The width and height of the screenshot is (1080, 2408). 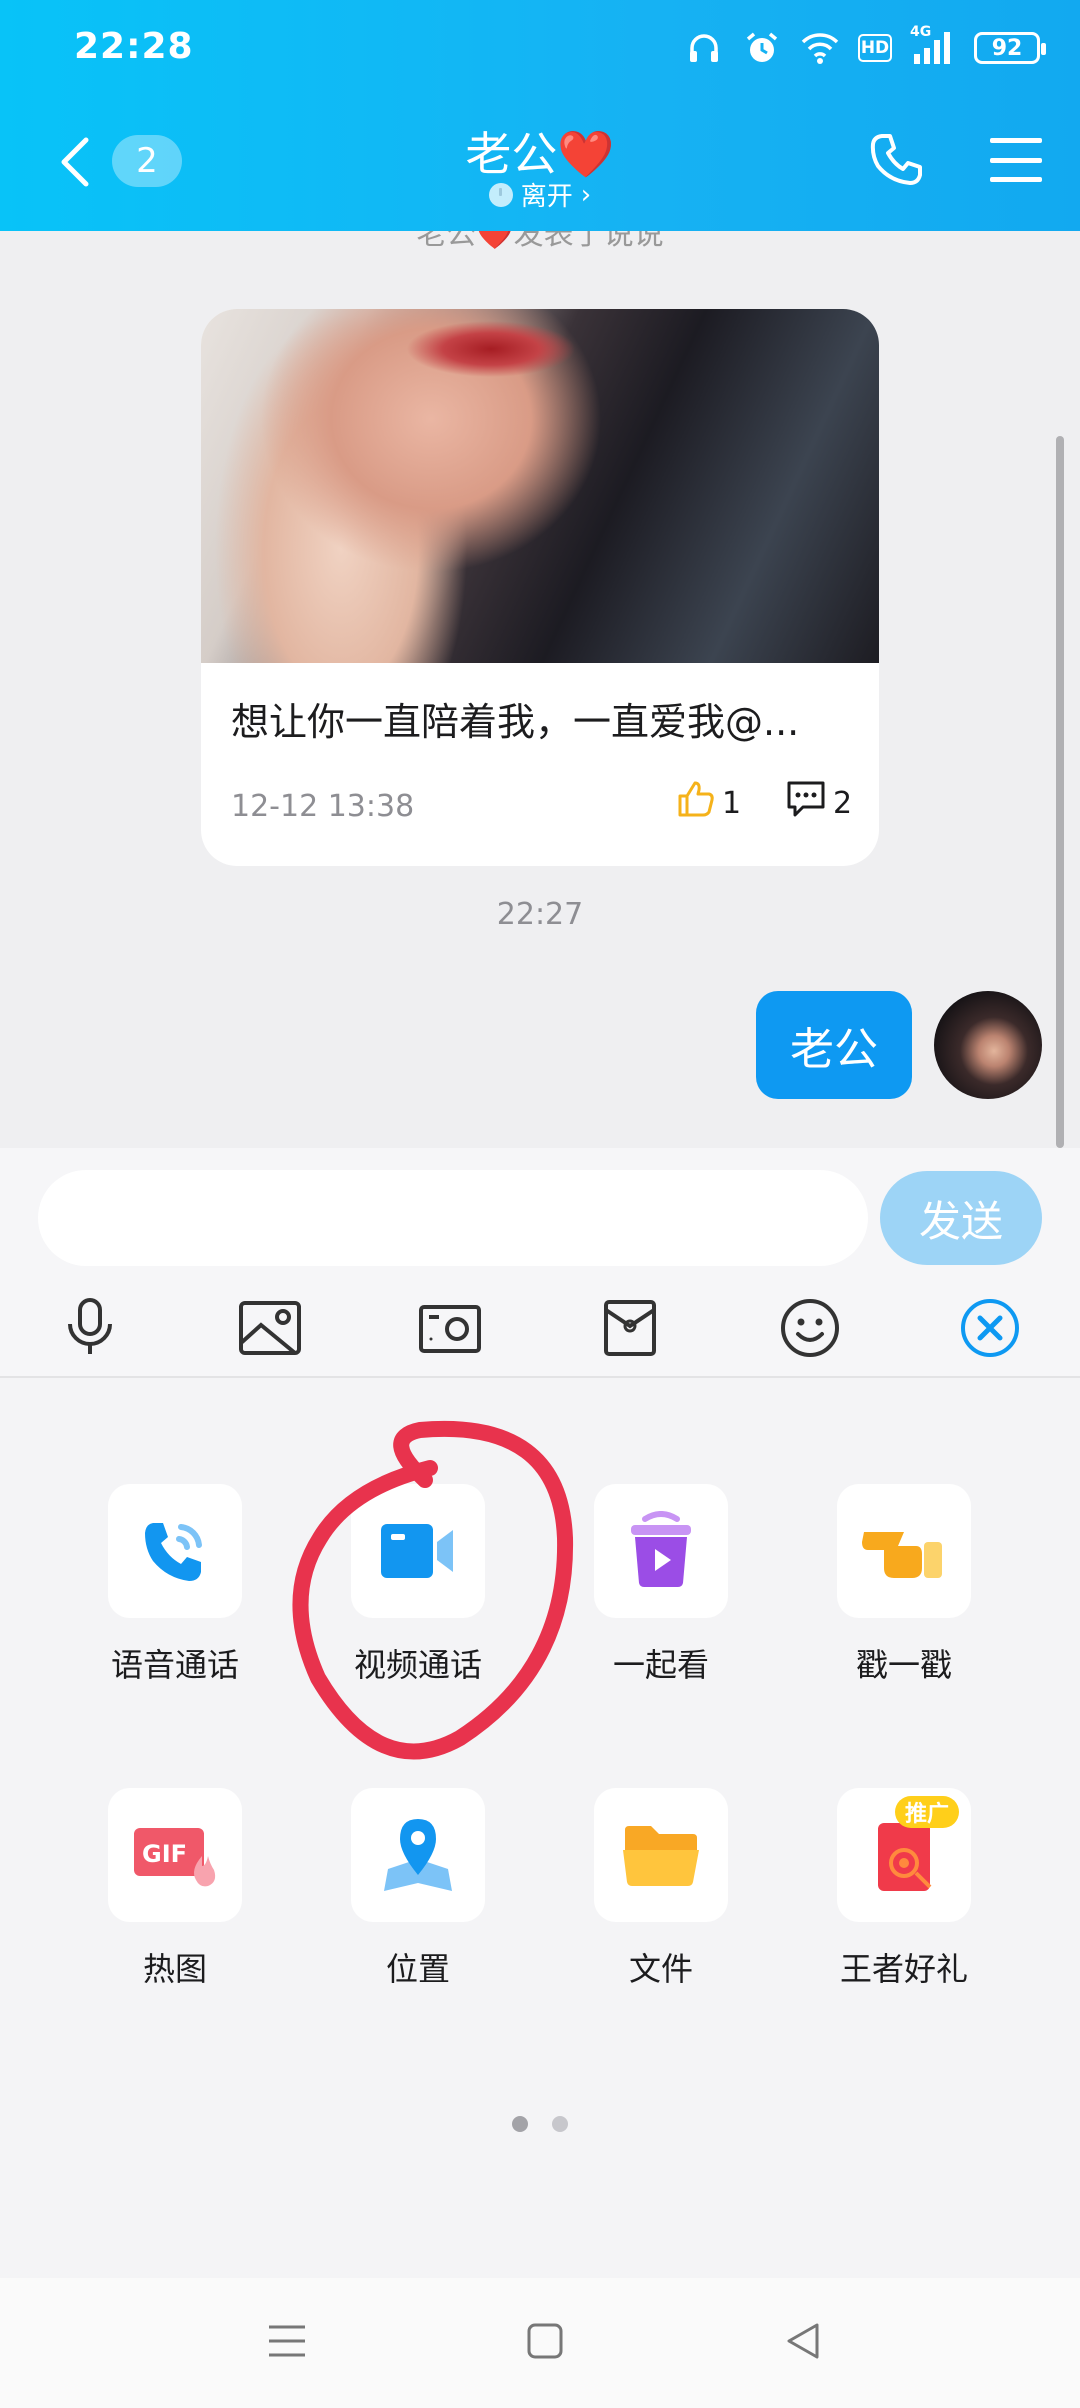 I want to click on watch-together-label: 一起看, so click(x=660, y=1665).